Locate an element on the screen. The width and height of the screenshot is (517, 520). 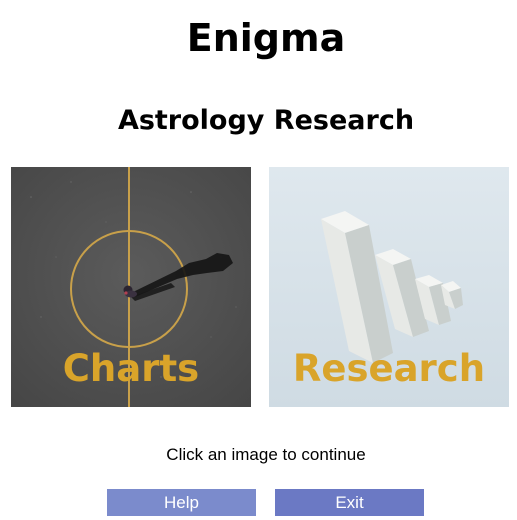
app-title: Enigma is located at coordinates (266, 38).